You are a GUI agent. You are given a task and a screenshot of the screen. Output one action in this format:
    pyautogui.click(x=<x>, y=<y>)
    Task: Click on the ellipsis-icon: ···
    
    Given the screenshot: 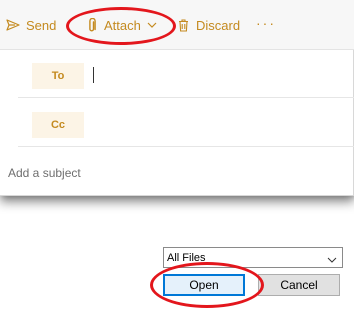 What is the action you would take?
    pyautogui.click(x=266, y=23)
    